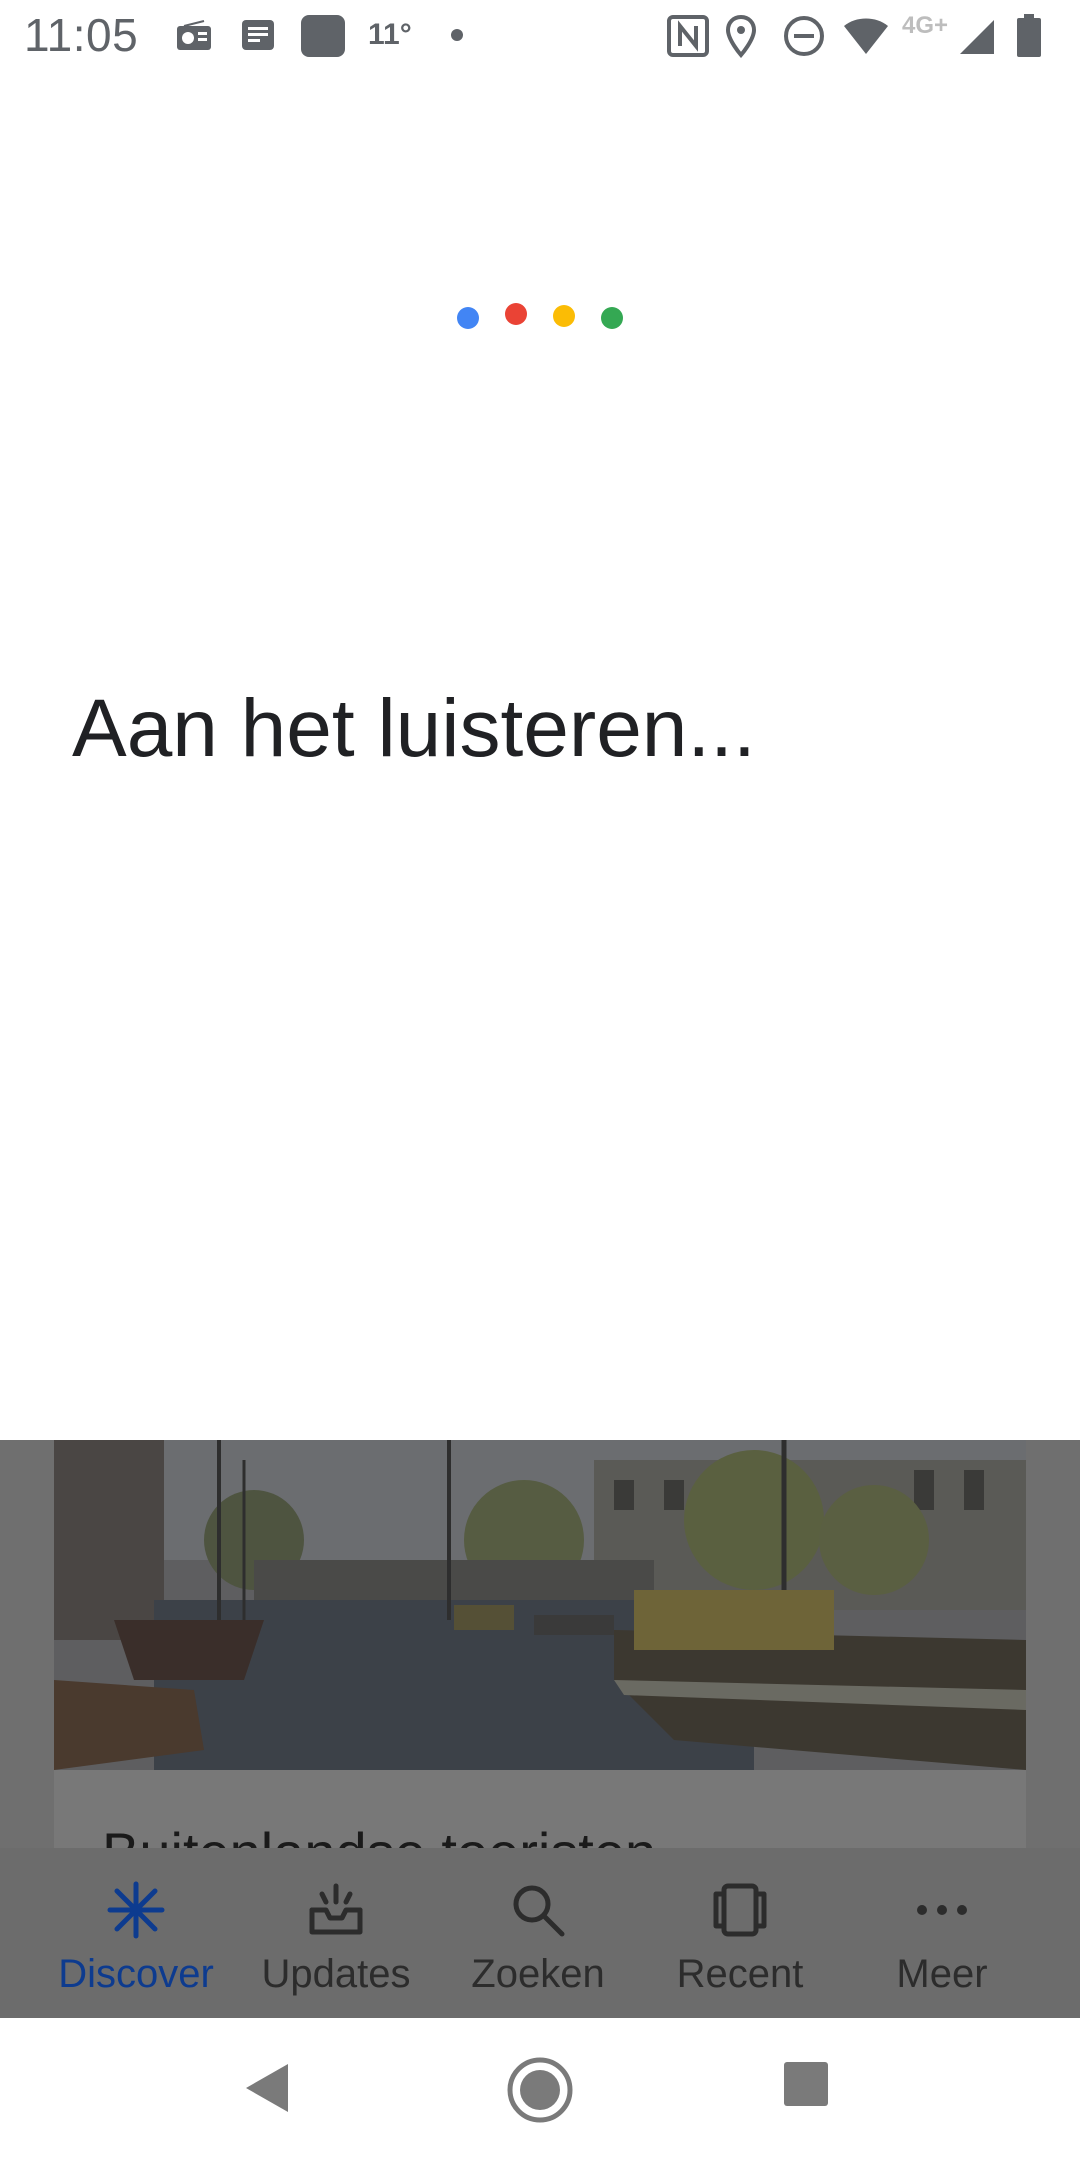 The height and width of the screenshot is (2160, 1080). I want to click on nav-updates: Updates, so click(336, 1933).